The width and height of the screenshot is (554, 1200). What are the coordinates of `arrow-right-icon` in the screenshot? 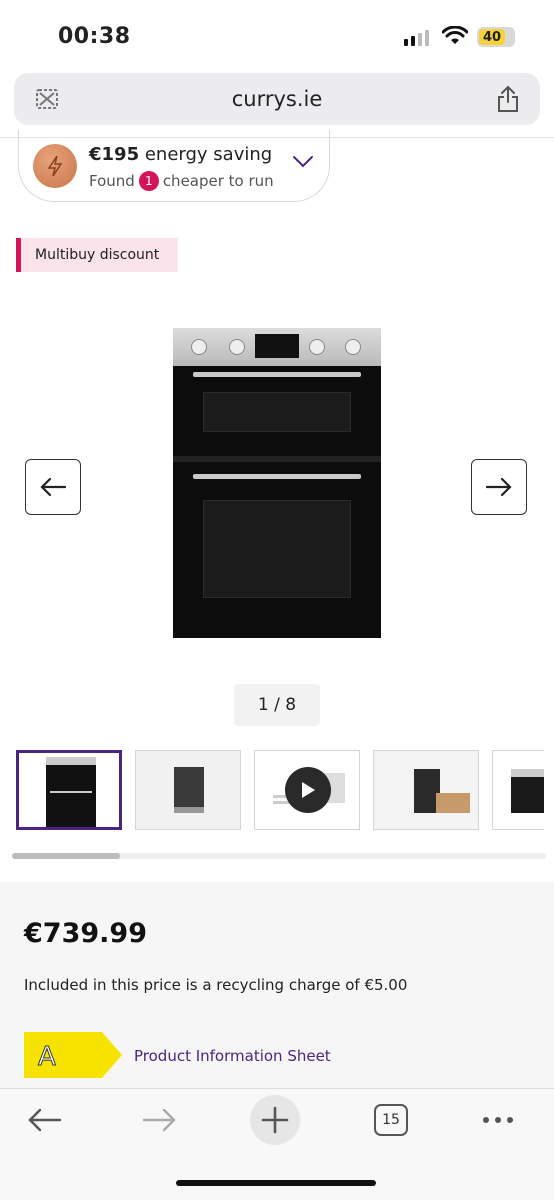 It's located at (498, 487).